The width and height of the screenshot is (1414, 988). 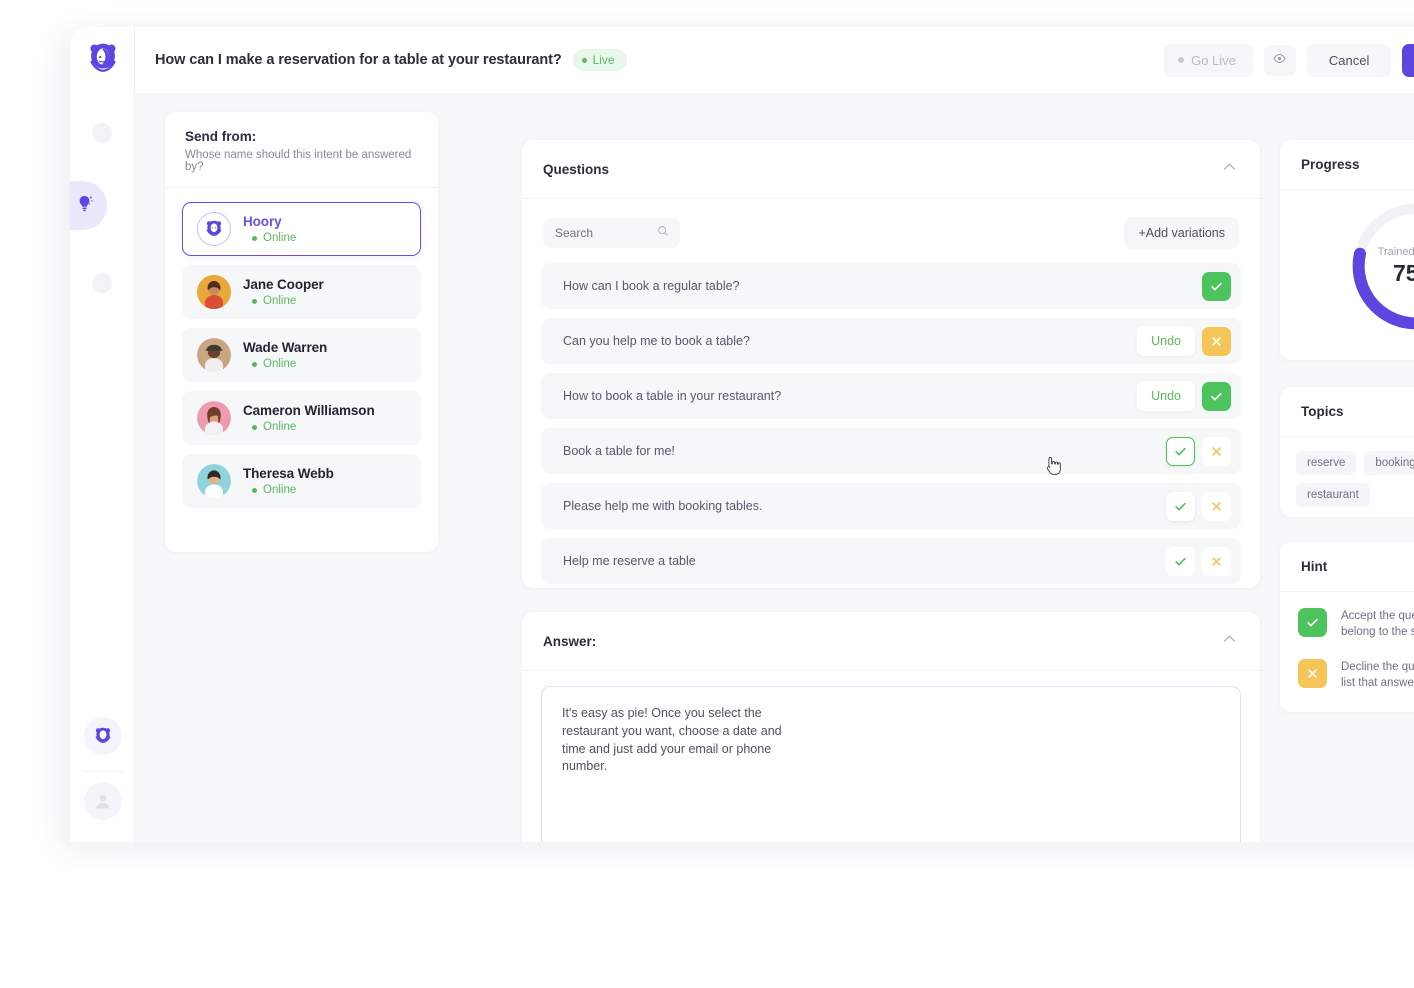 I want to click on table-row: Please help me with booking tables., so click(x=891, y=506).